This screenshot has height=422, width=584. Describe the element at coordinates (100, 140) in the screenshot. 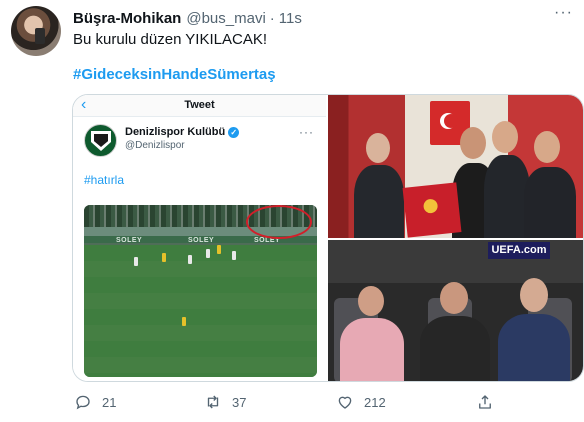

I see `club-logo` at that location.